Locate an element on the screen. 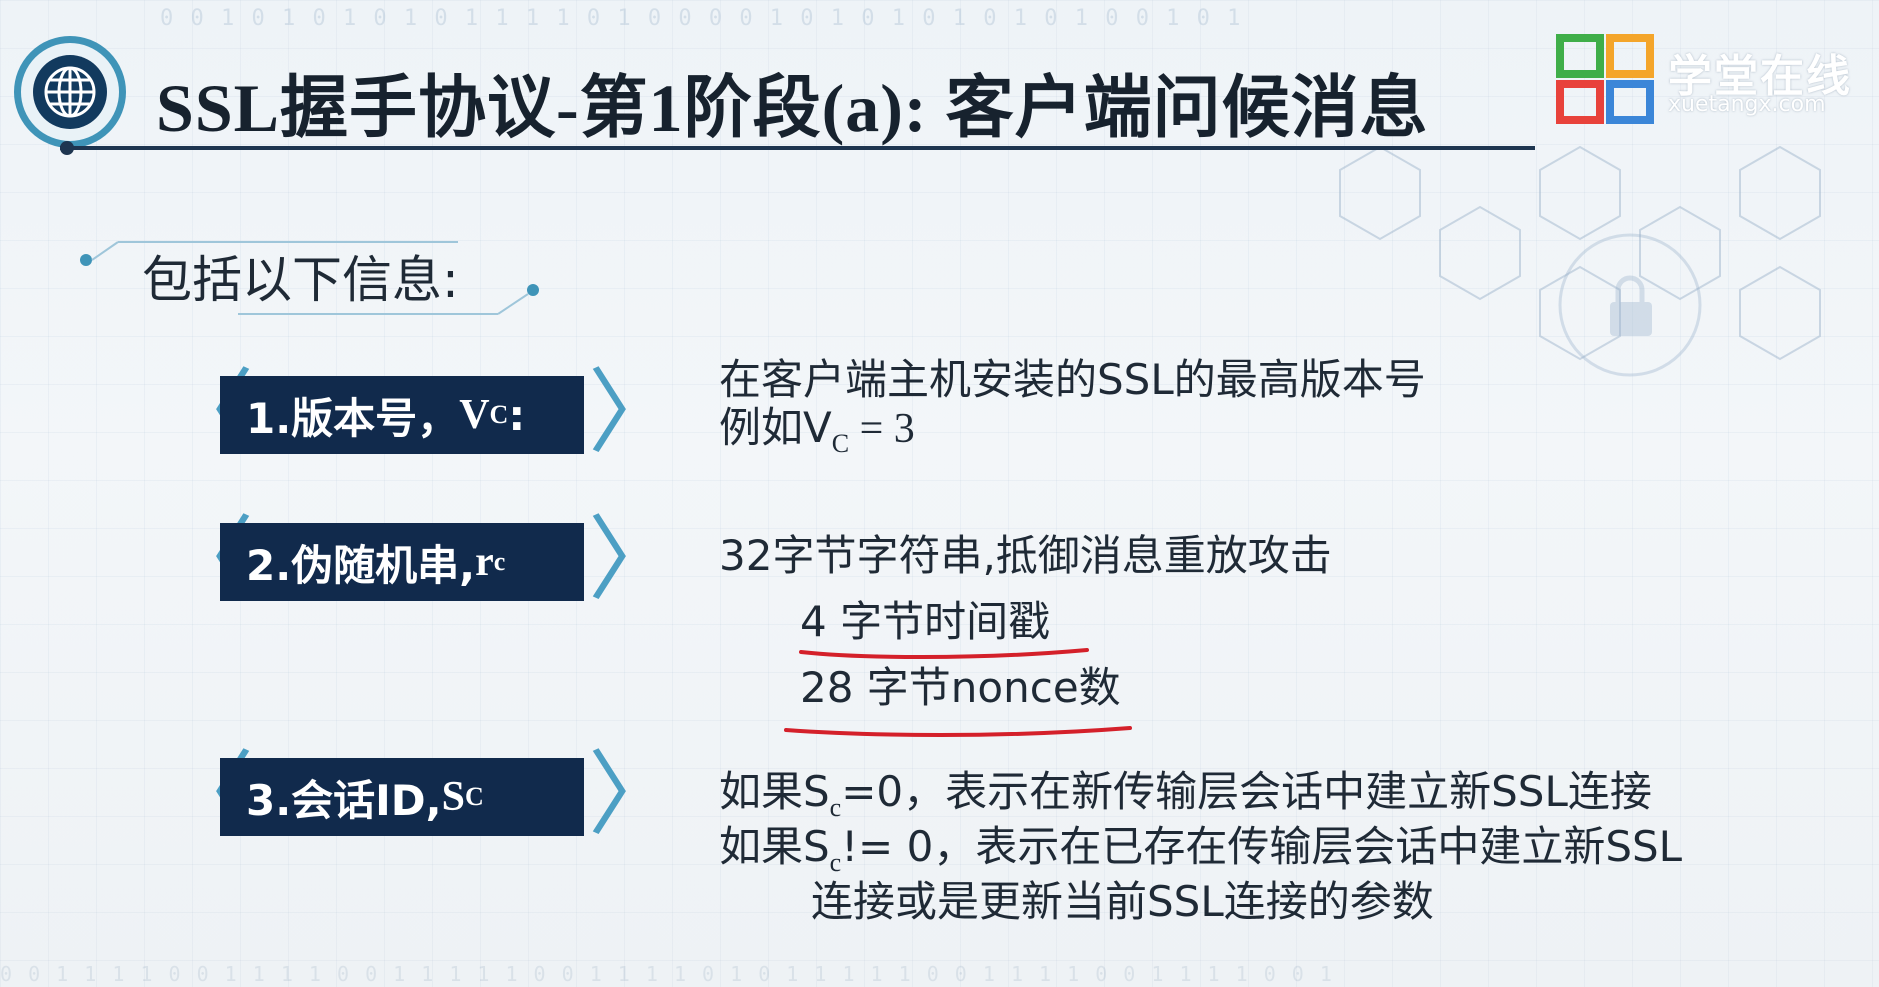  desc-version-line1: 在客户端主机安装的SSL的最高版本号 is located at coordinates (1072, 379).